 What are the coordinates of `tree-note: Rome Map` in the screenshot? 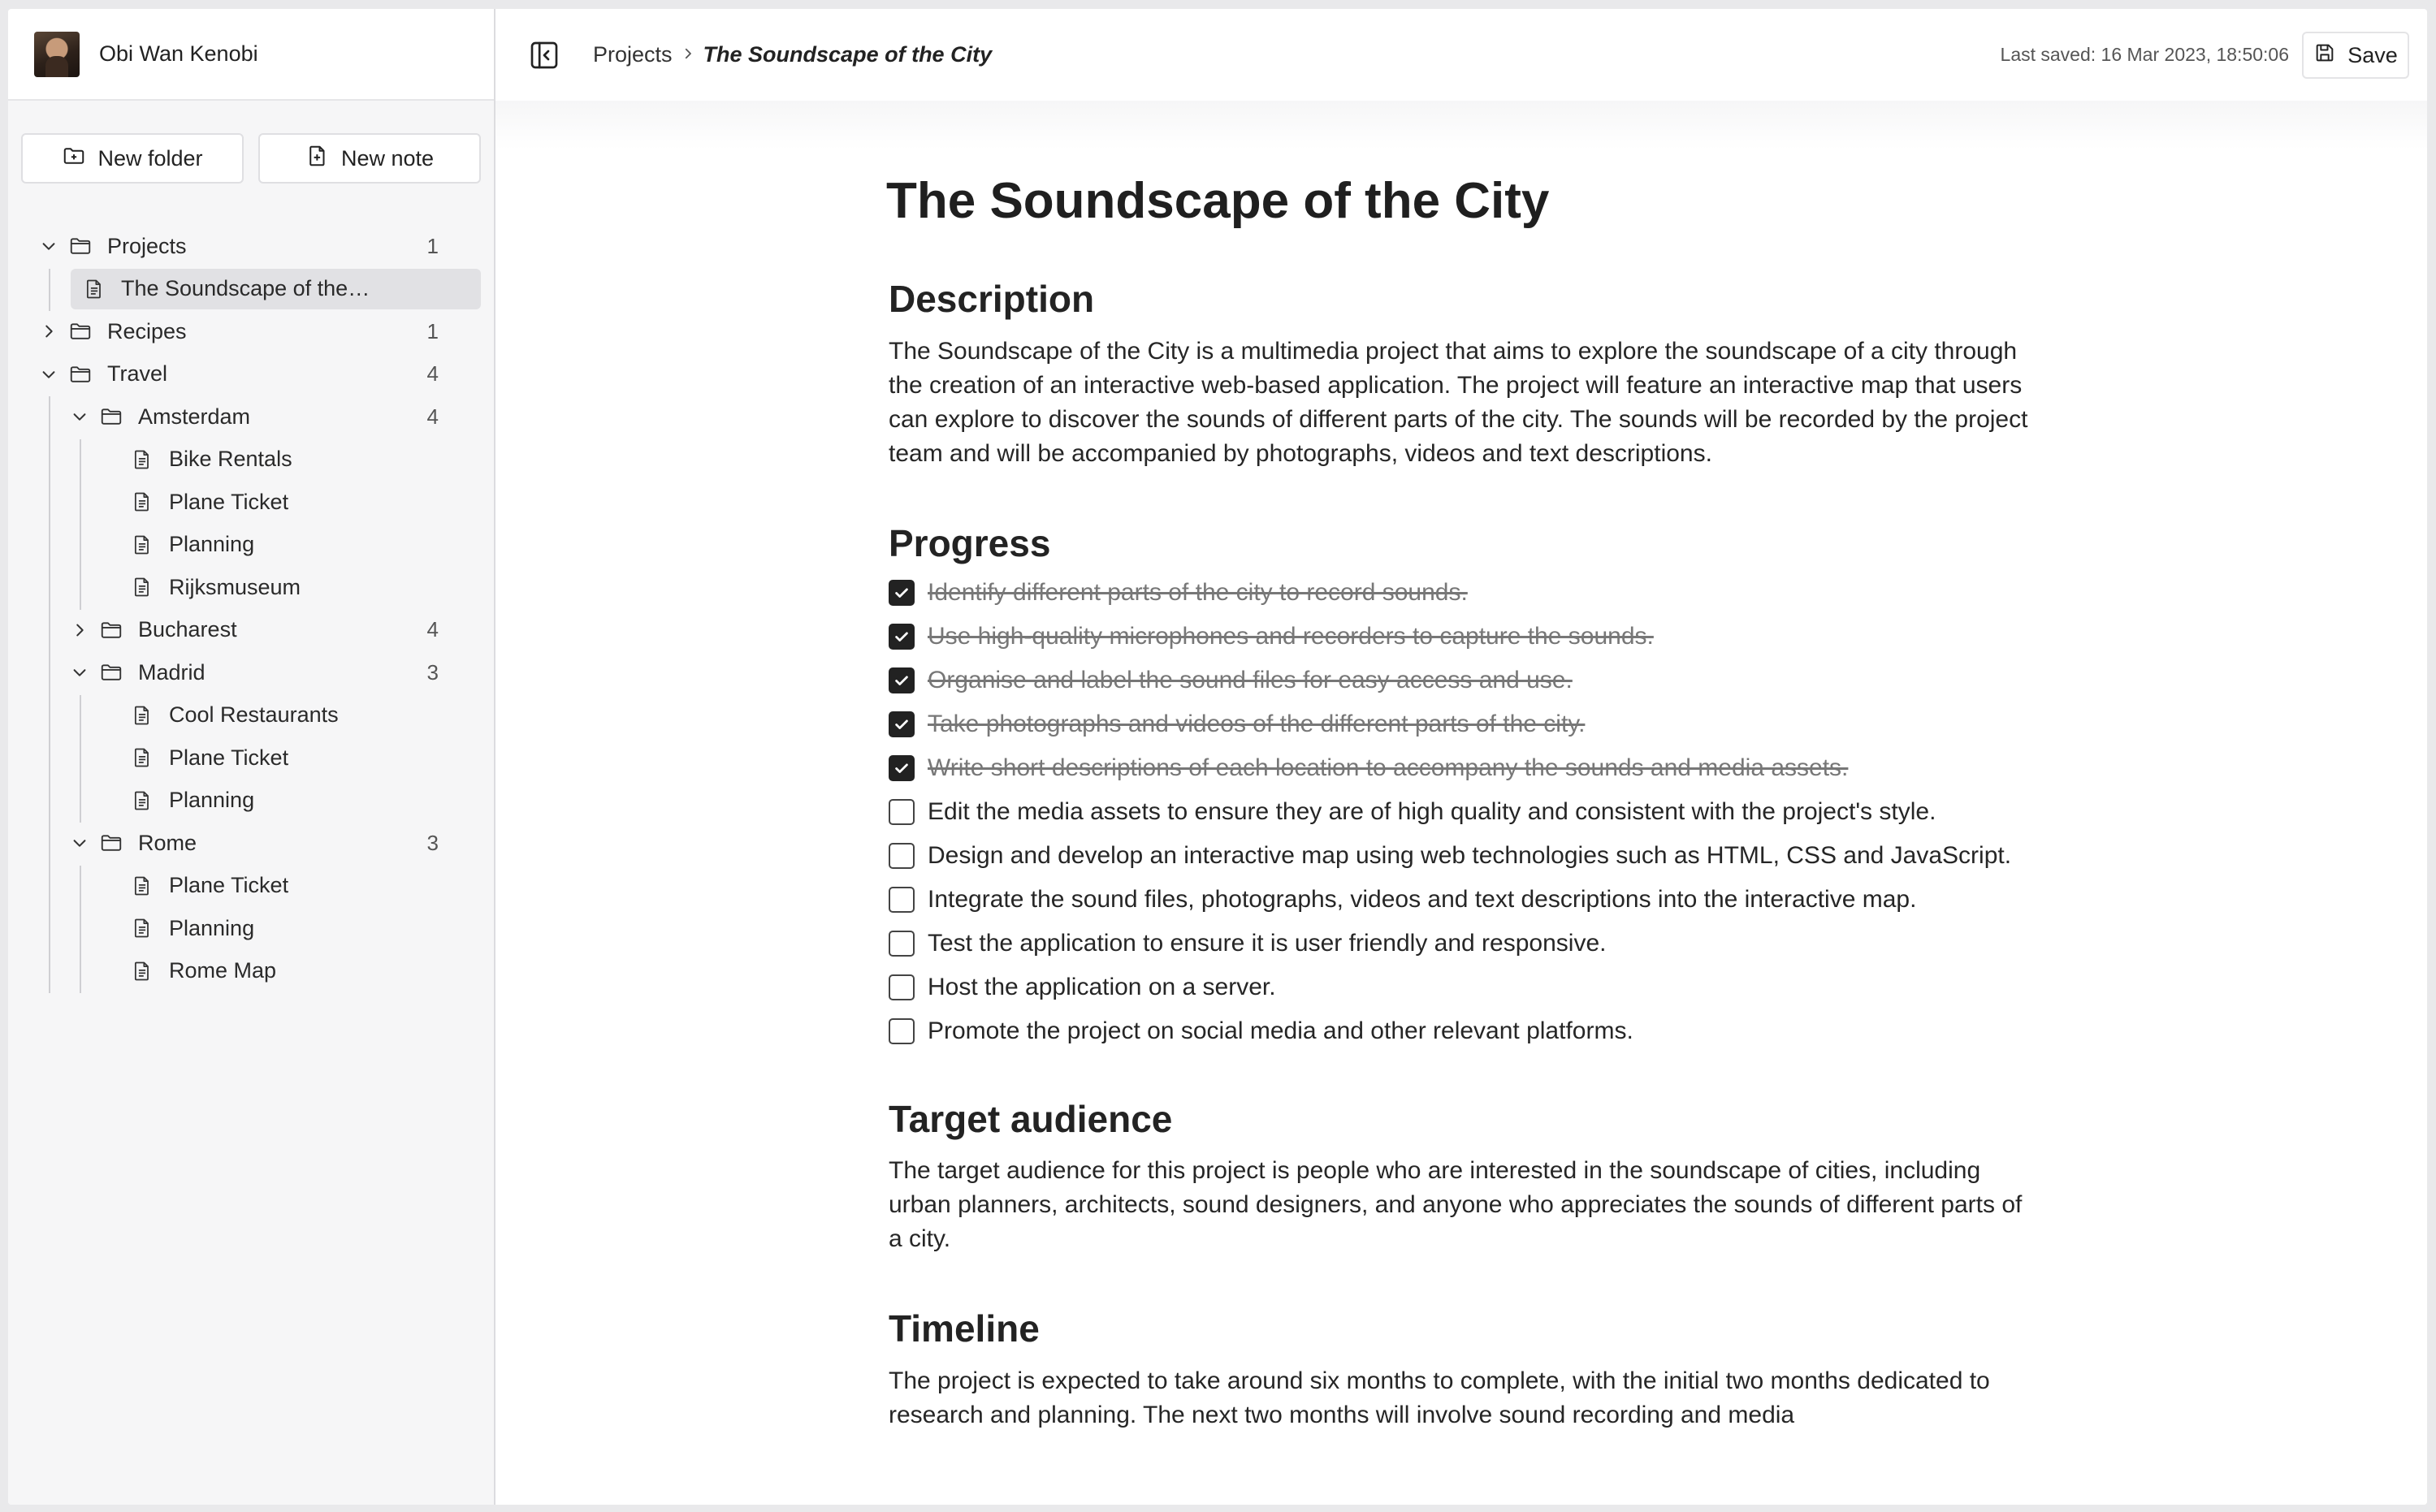 It's located at (284, 971).